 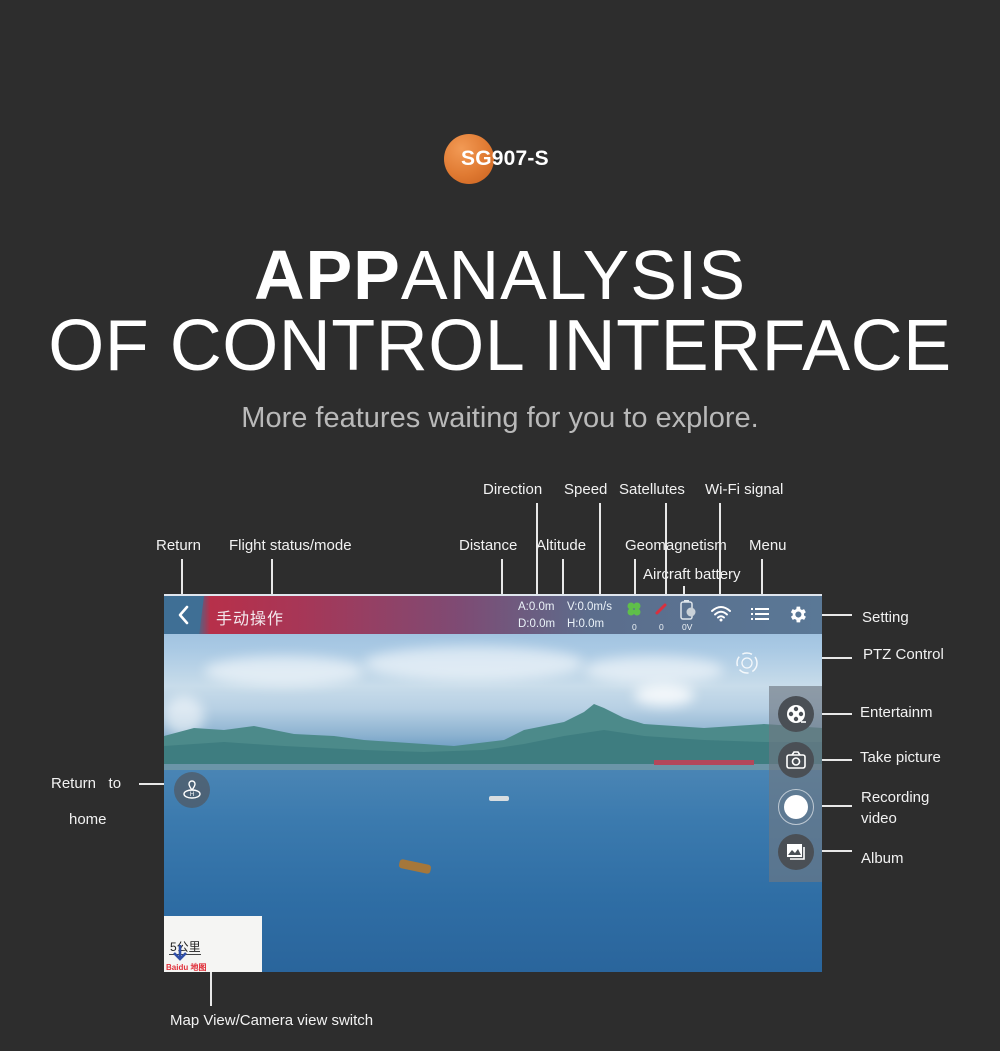 What do you see at coordinates (327, 275) in the screenshot?
I see `headline-bold: APP` at bounding box center [327, 275].